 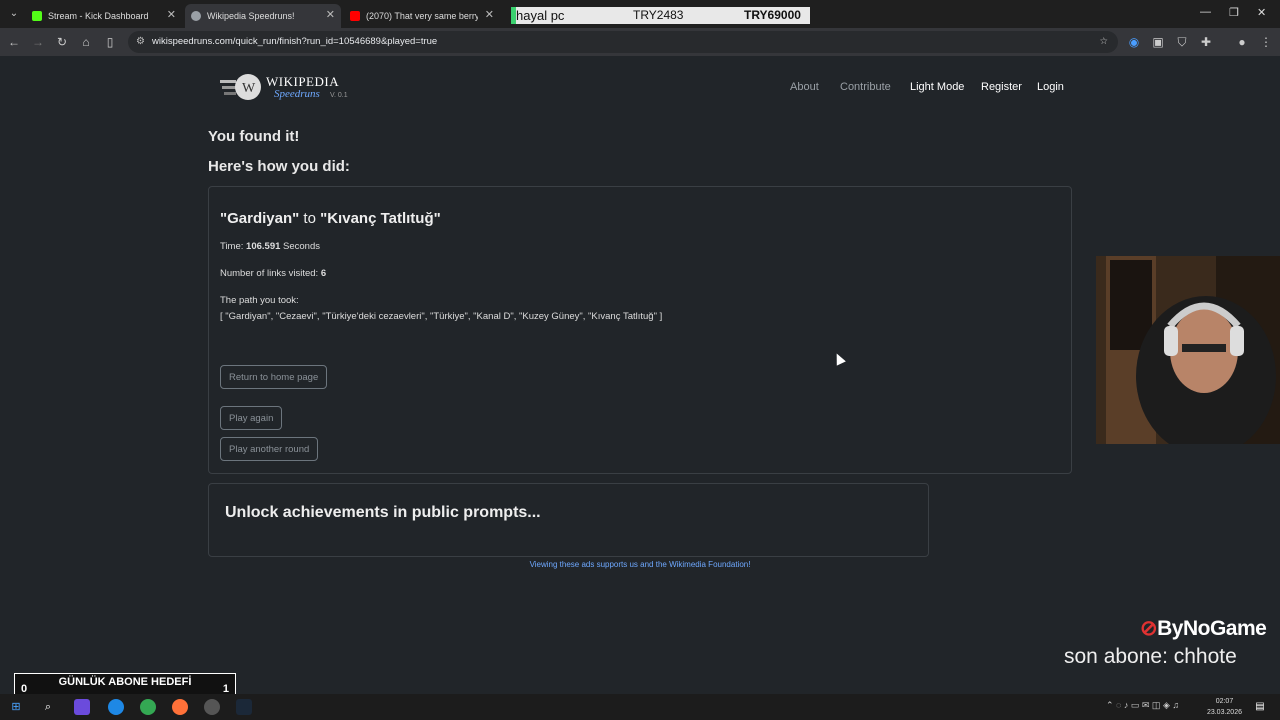 What do you see at coordinates (1134, 42) in the screenshot?
I see `cast-icon: ◉` at bounding box center [1134, 42].